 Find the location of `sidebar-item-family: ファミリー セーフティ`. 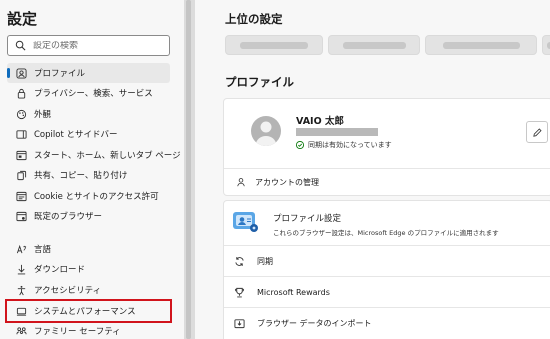

sidebar-item-family: ファミリー セーフティ is located at coordinates (88, 330).